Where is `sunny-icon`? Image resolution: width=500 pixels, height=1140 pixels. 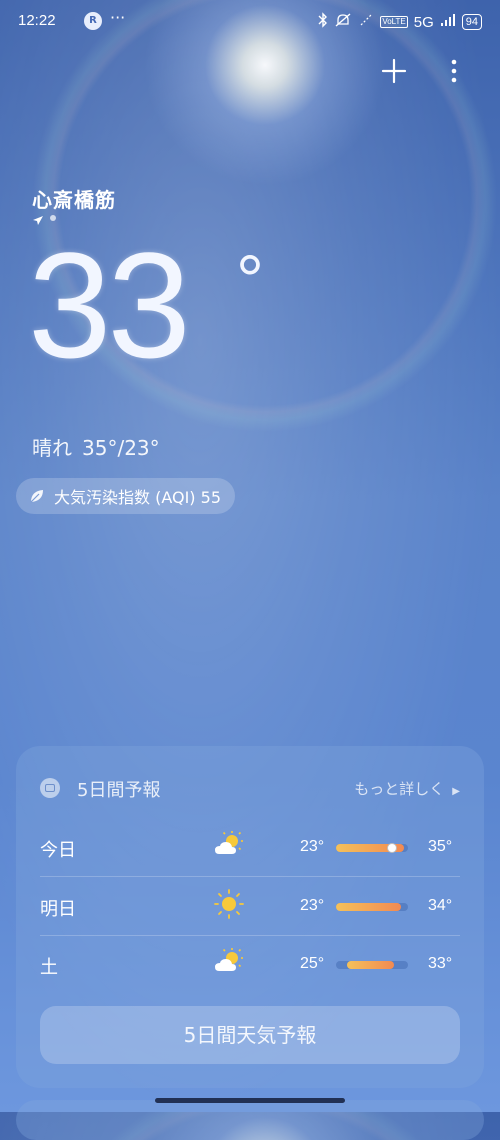 sunny-icon is located at coordinates (229, 904).